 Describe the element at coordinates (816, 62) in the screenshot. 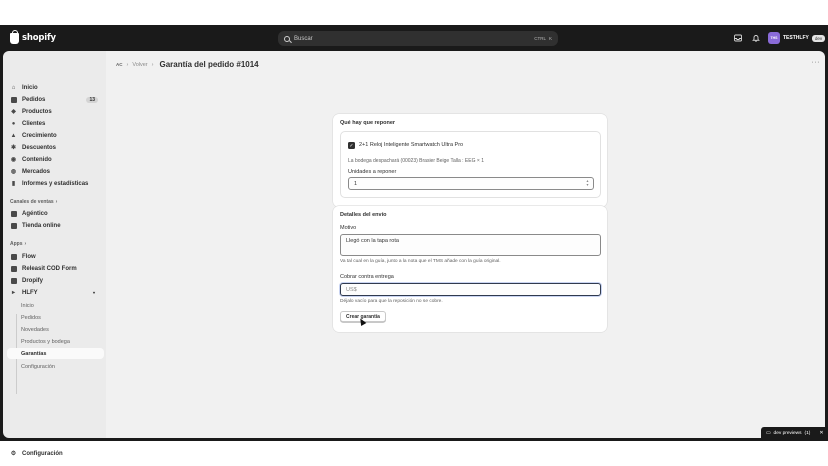

I see `more-actions-icon: ···` at that location.